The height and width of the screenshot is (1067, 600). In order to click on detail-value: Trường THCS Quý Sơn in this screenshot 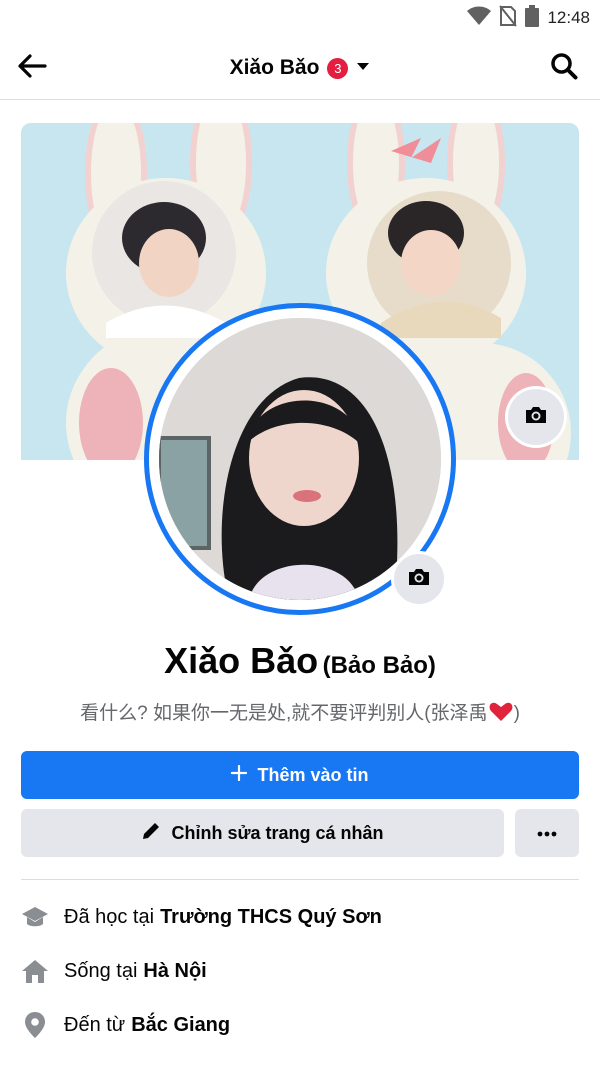, I will do `click(271, 916)`.